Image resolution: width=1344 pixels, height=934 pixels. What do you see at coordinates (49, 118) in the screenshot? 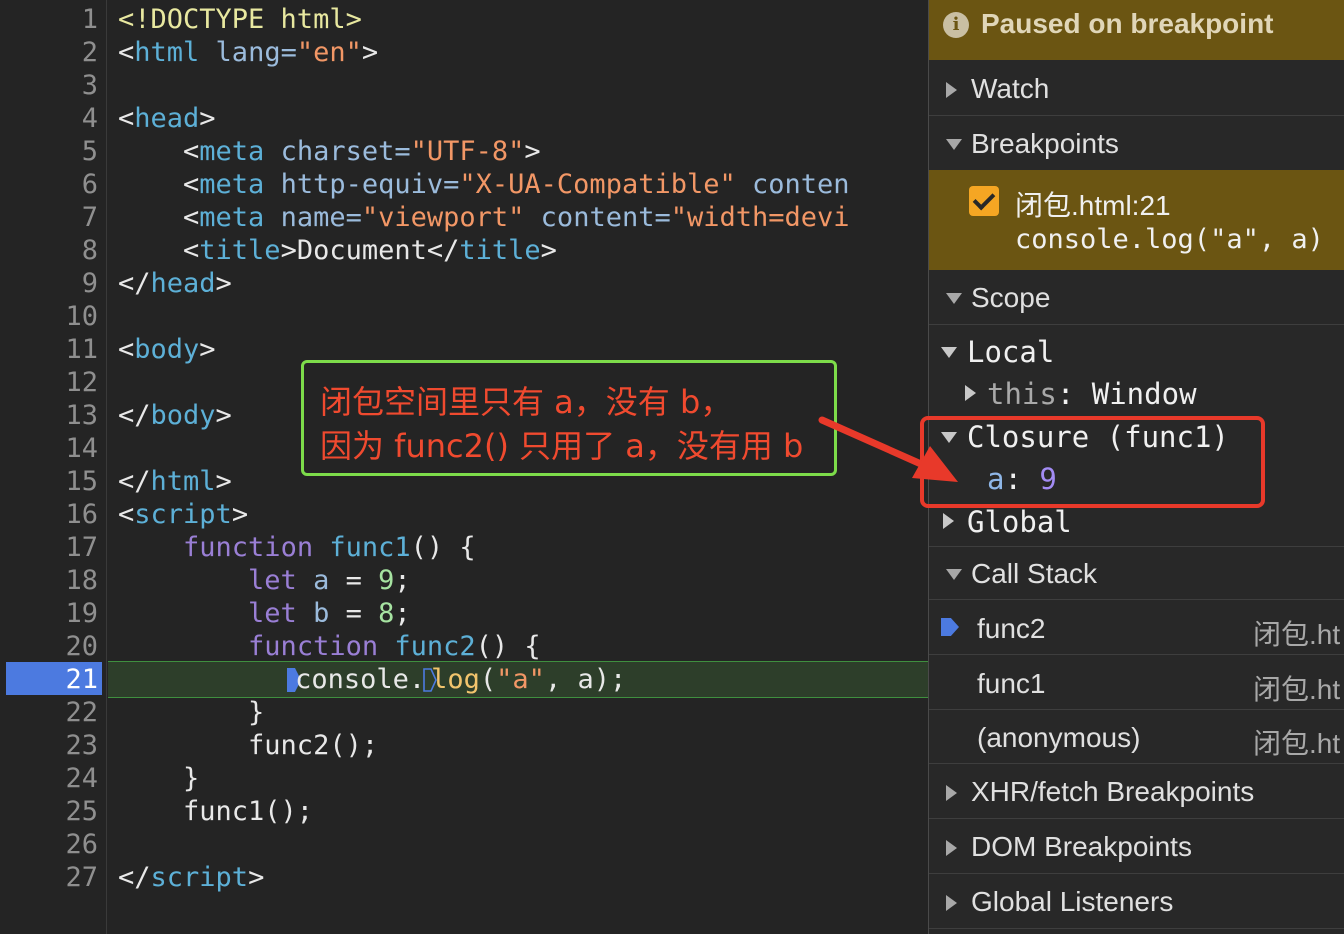
I see `line-number: 4` at bounding box center [49, 118].